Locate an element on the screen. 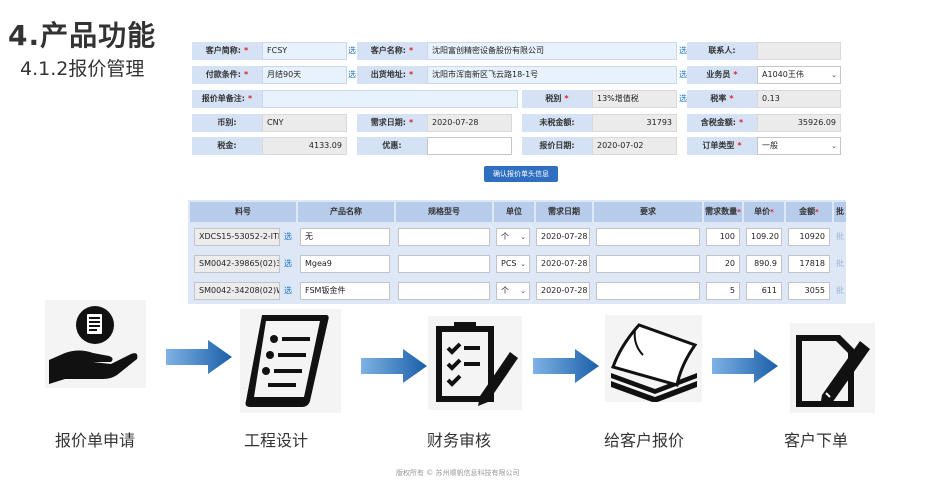 This screenshot has height=490, width=928. ship-address-select-link: 选 is located at coordinates (683, 75).